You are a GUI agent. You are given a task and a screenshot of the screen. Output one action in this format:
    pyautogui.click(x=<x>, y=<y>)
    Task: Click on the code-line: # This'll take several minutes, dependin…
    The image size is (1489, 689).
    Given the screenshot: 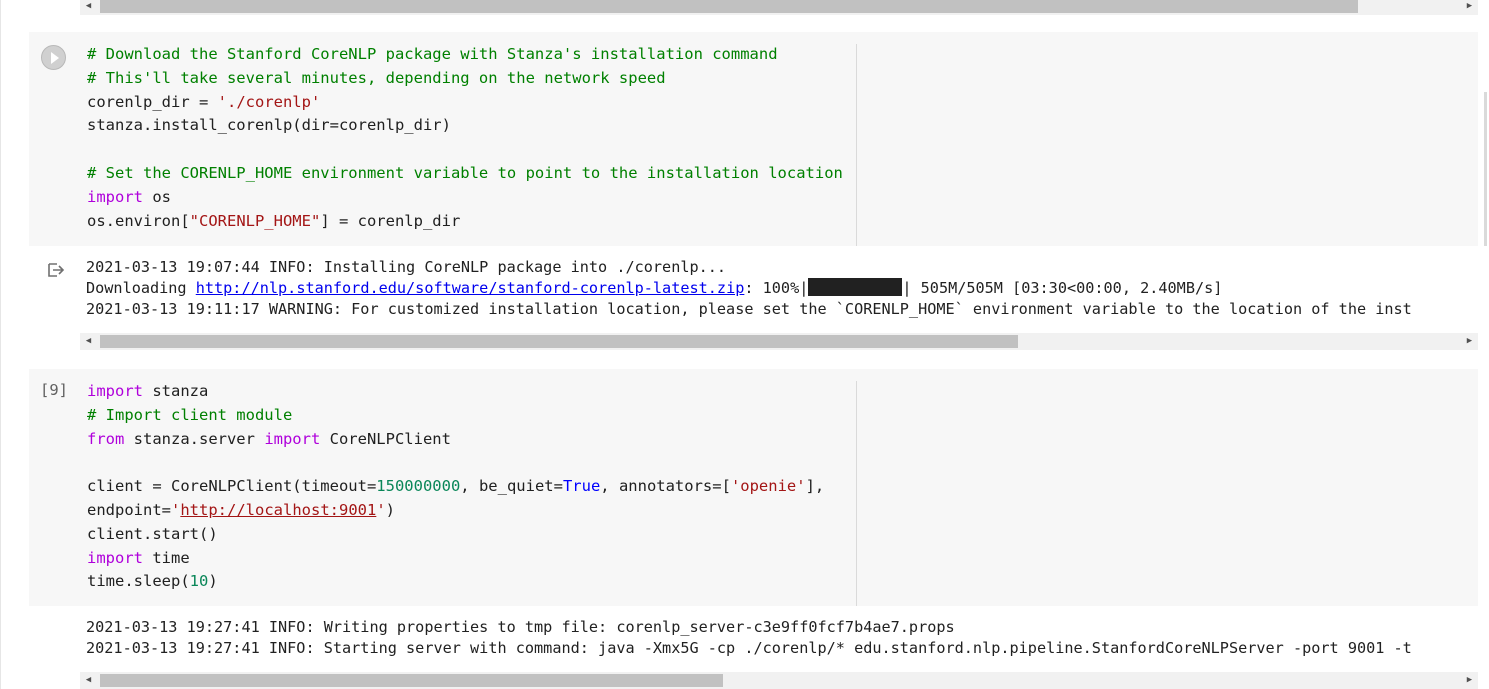 What is the action you would take?
    pyautogui.click(x=376, y=77)
    